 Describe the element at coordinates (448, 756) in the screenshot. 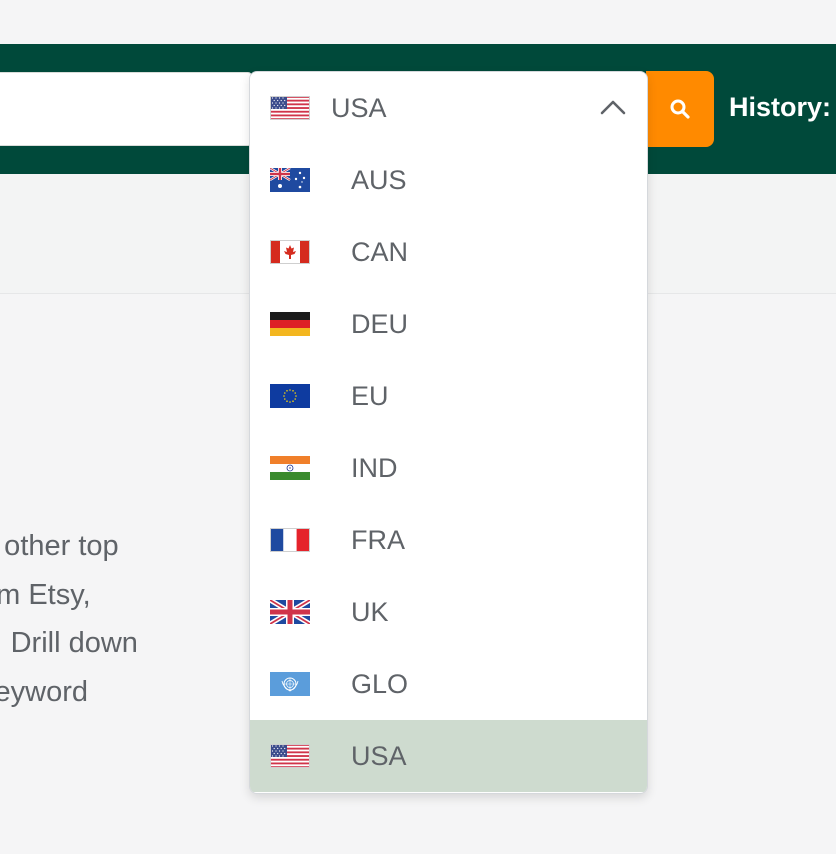

I see `country-option-usa: USA` at that location.